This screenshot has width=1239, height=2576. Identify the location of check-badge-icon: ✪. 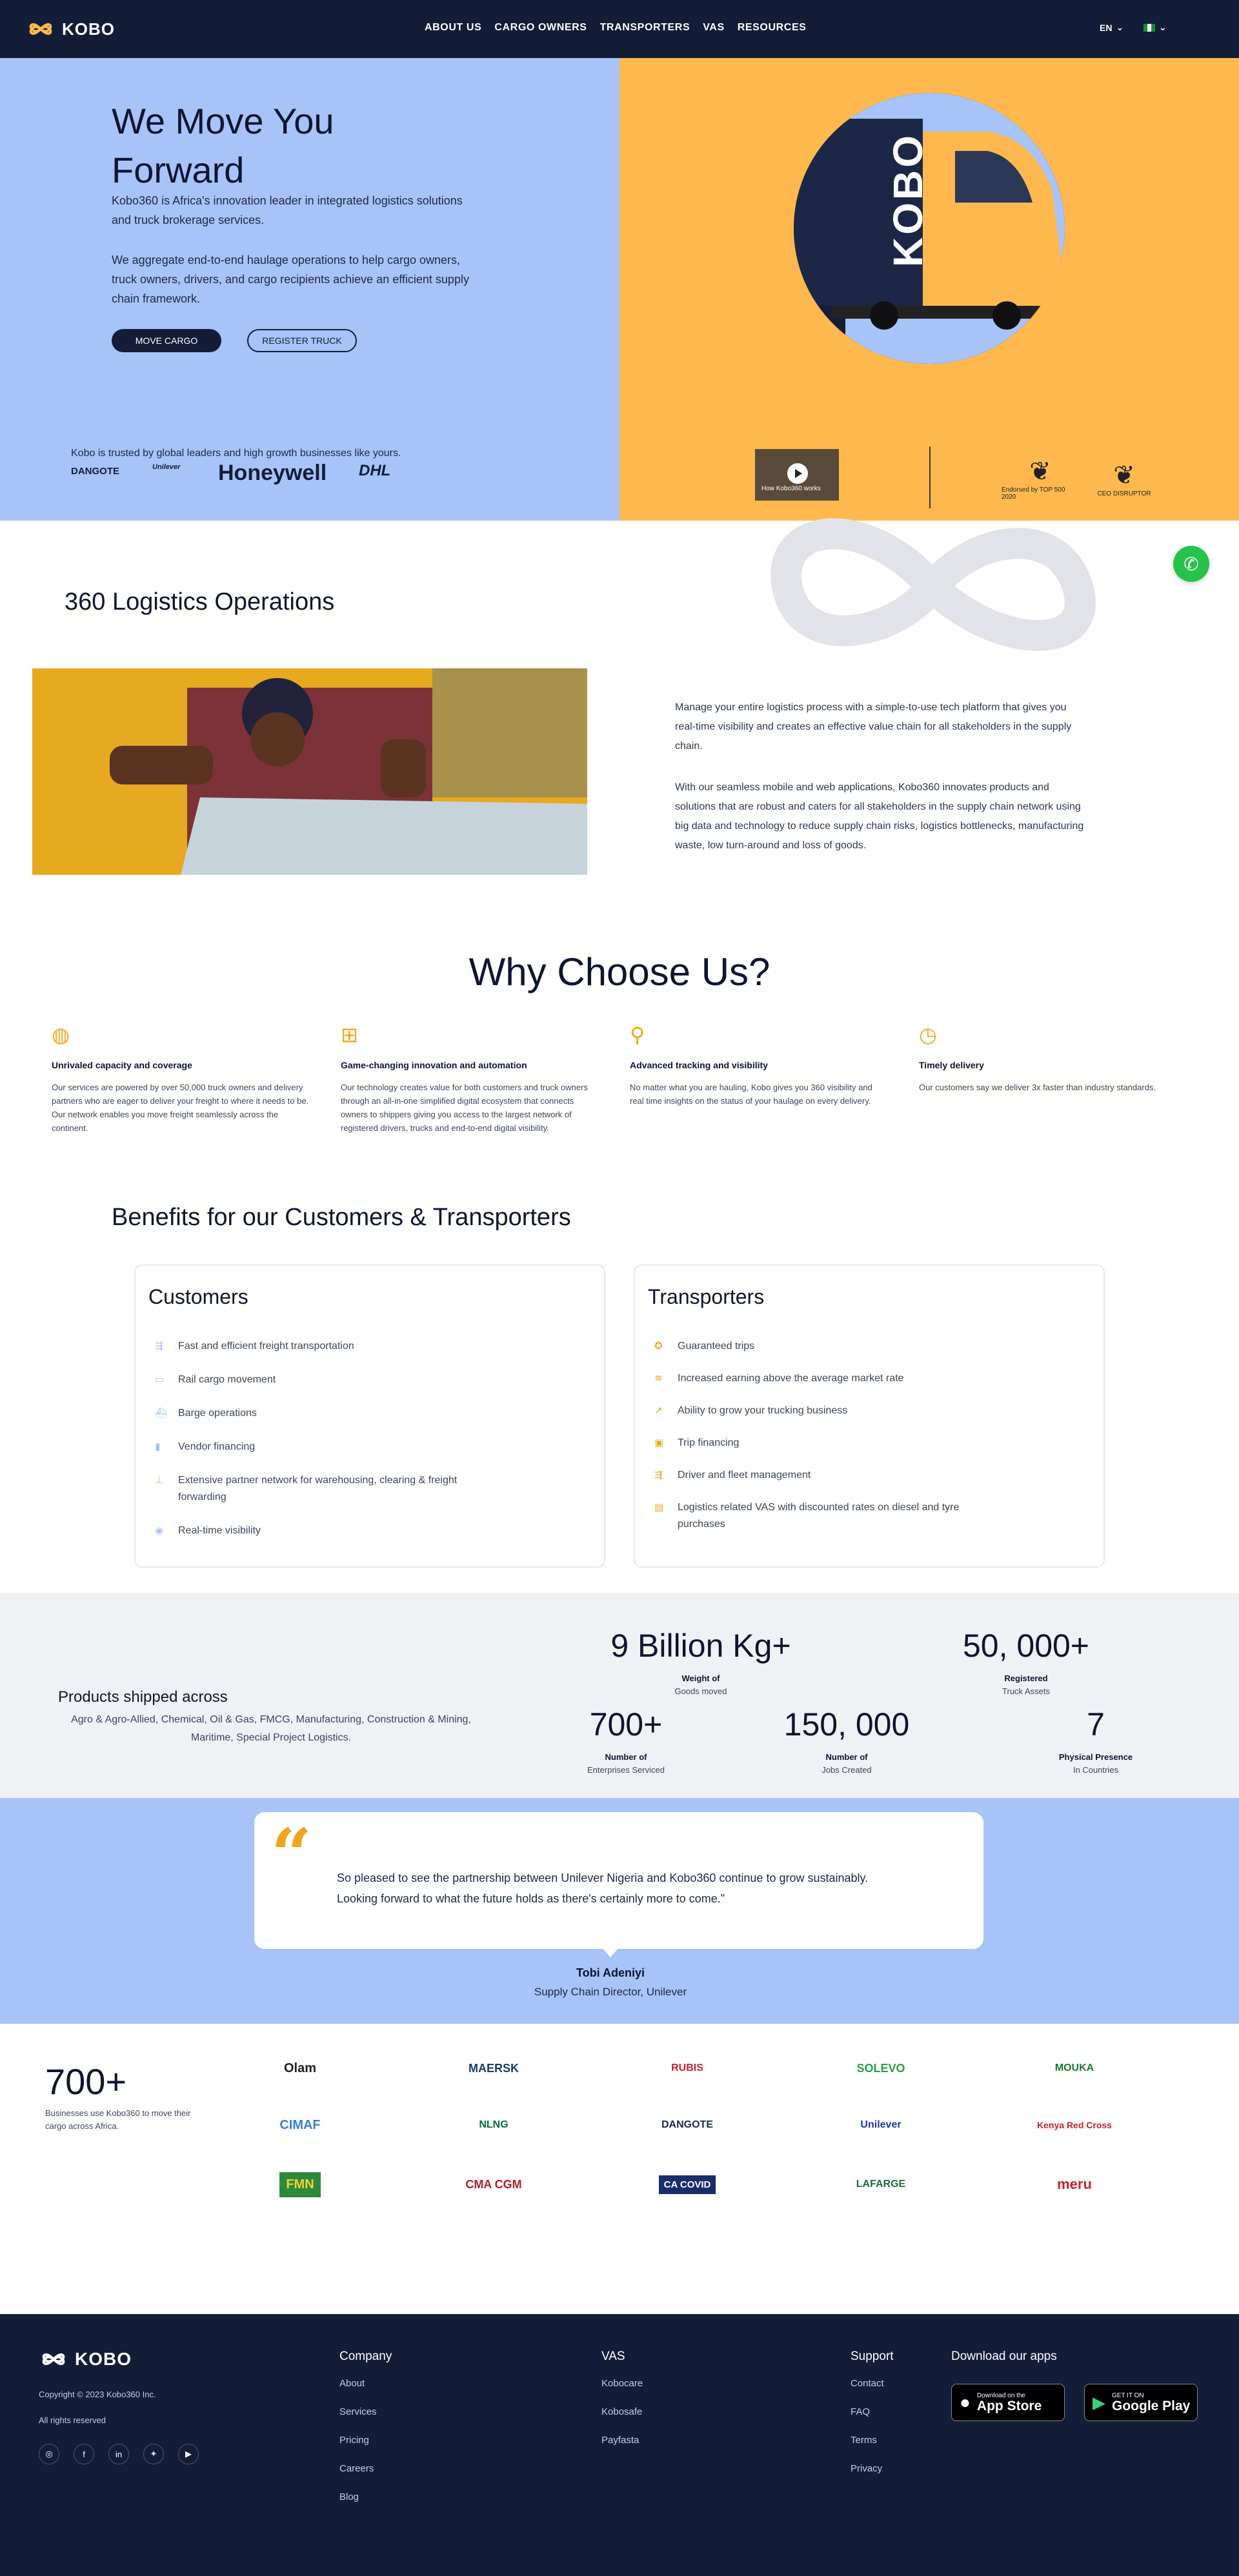
(658, 1346).